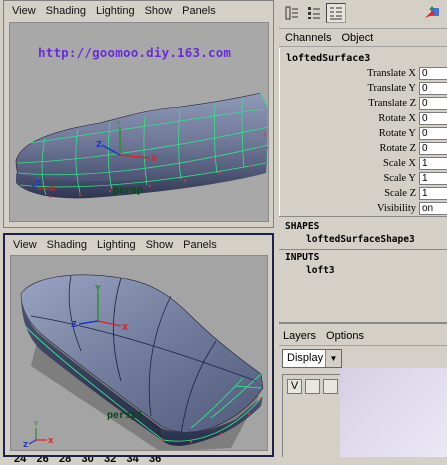 This screenshot has width=447, height=465. What do you see at coordinates (302, 257) in the screenshot?
I see `inputs-title: INPUTS` at bounding box center [302, 257].